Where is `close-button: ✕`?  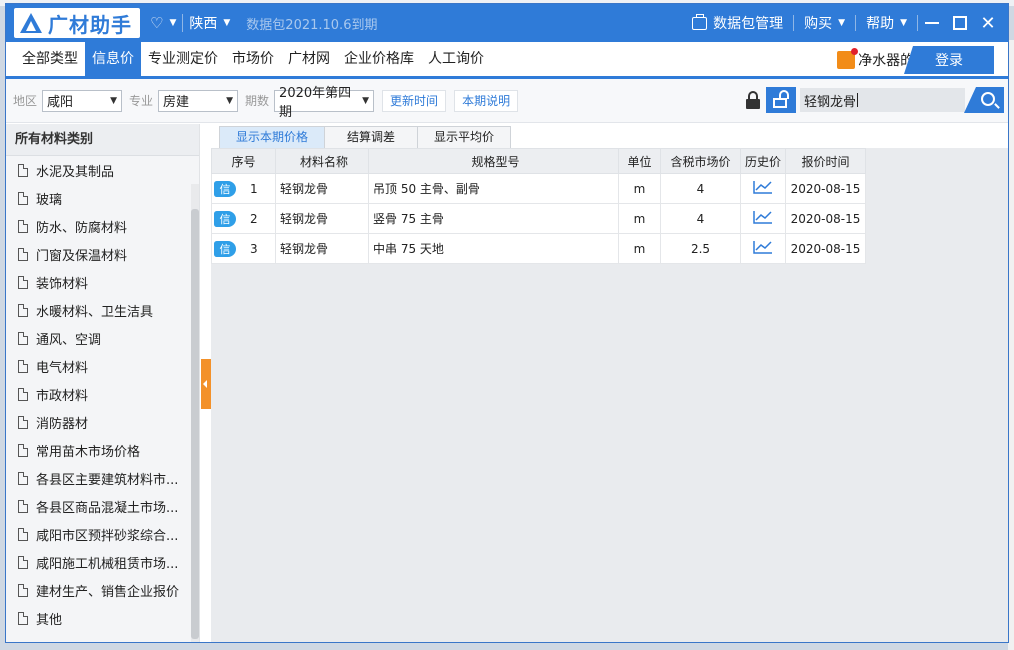
close-button: ✕ is located at coordinates (988, 23).